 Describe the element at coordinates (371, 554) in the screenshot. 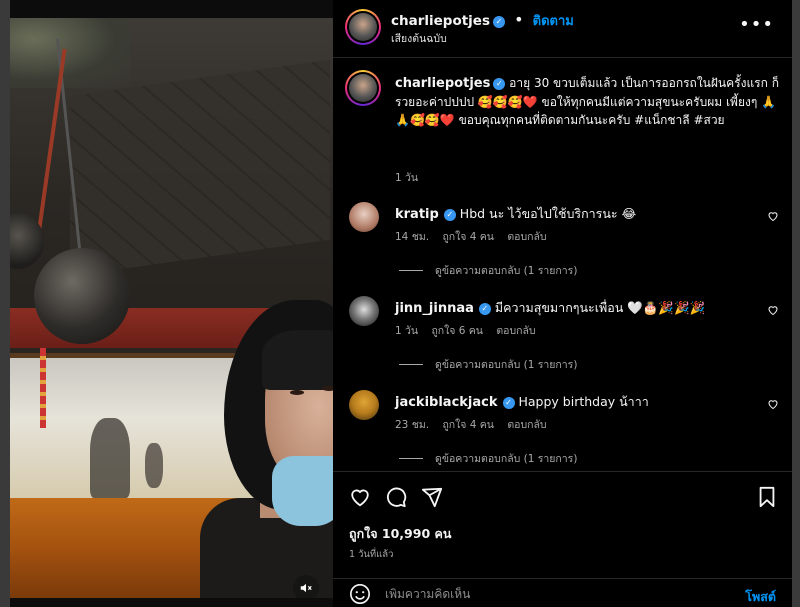

I see `posted-time: 1 วันที่แล้ว` at that location.